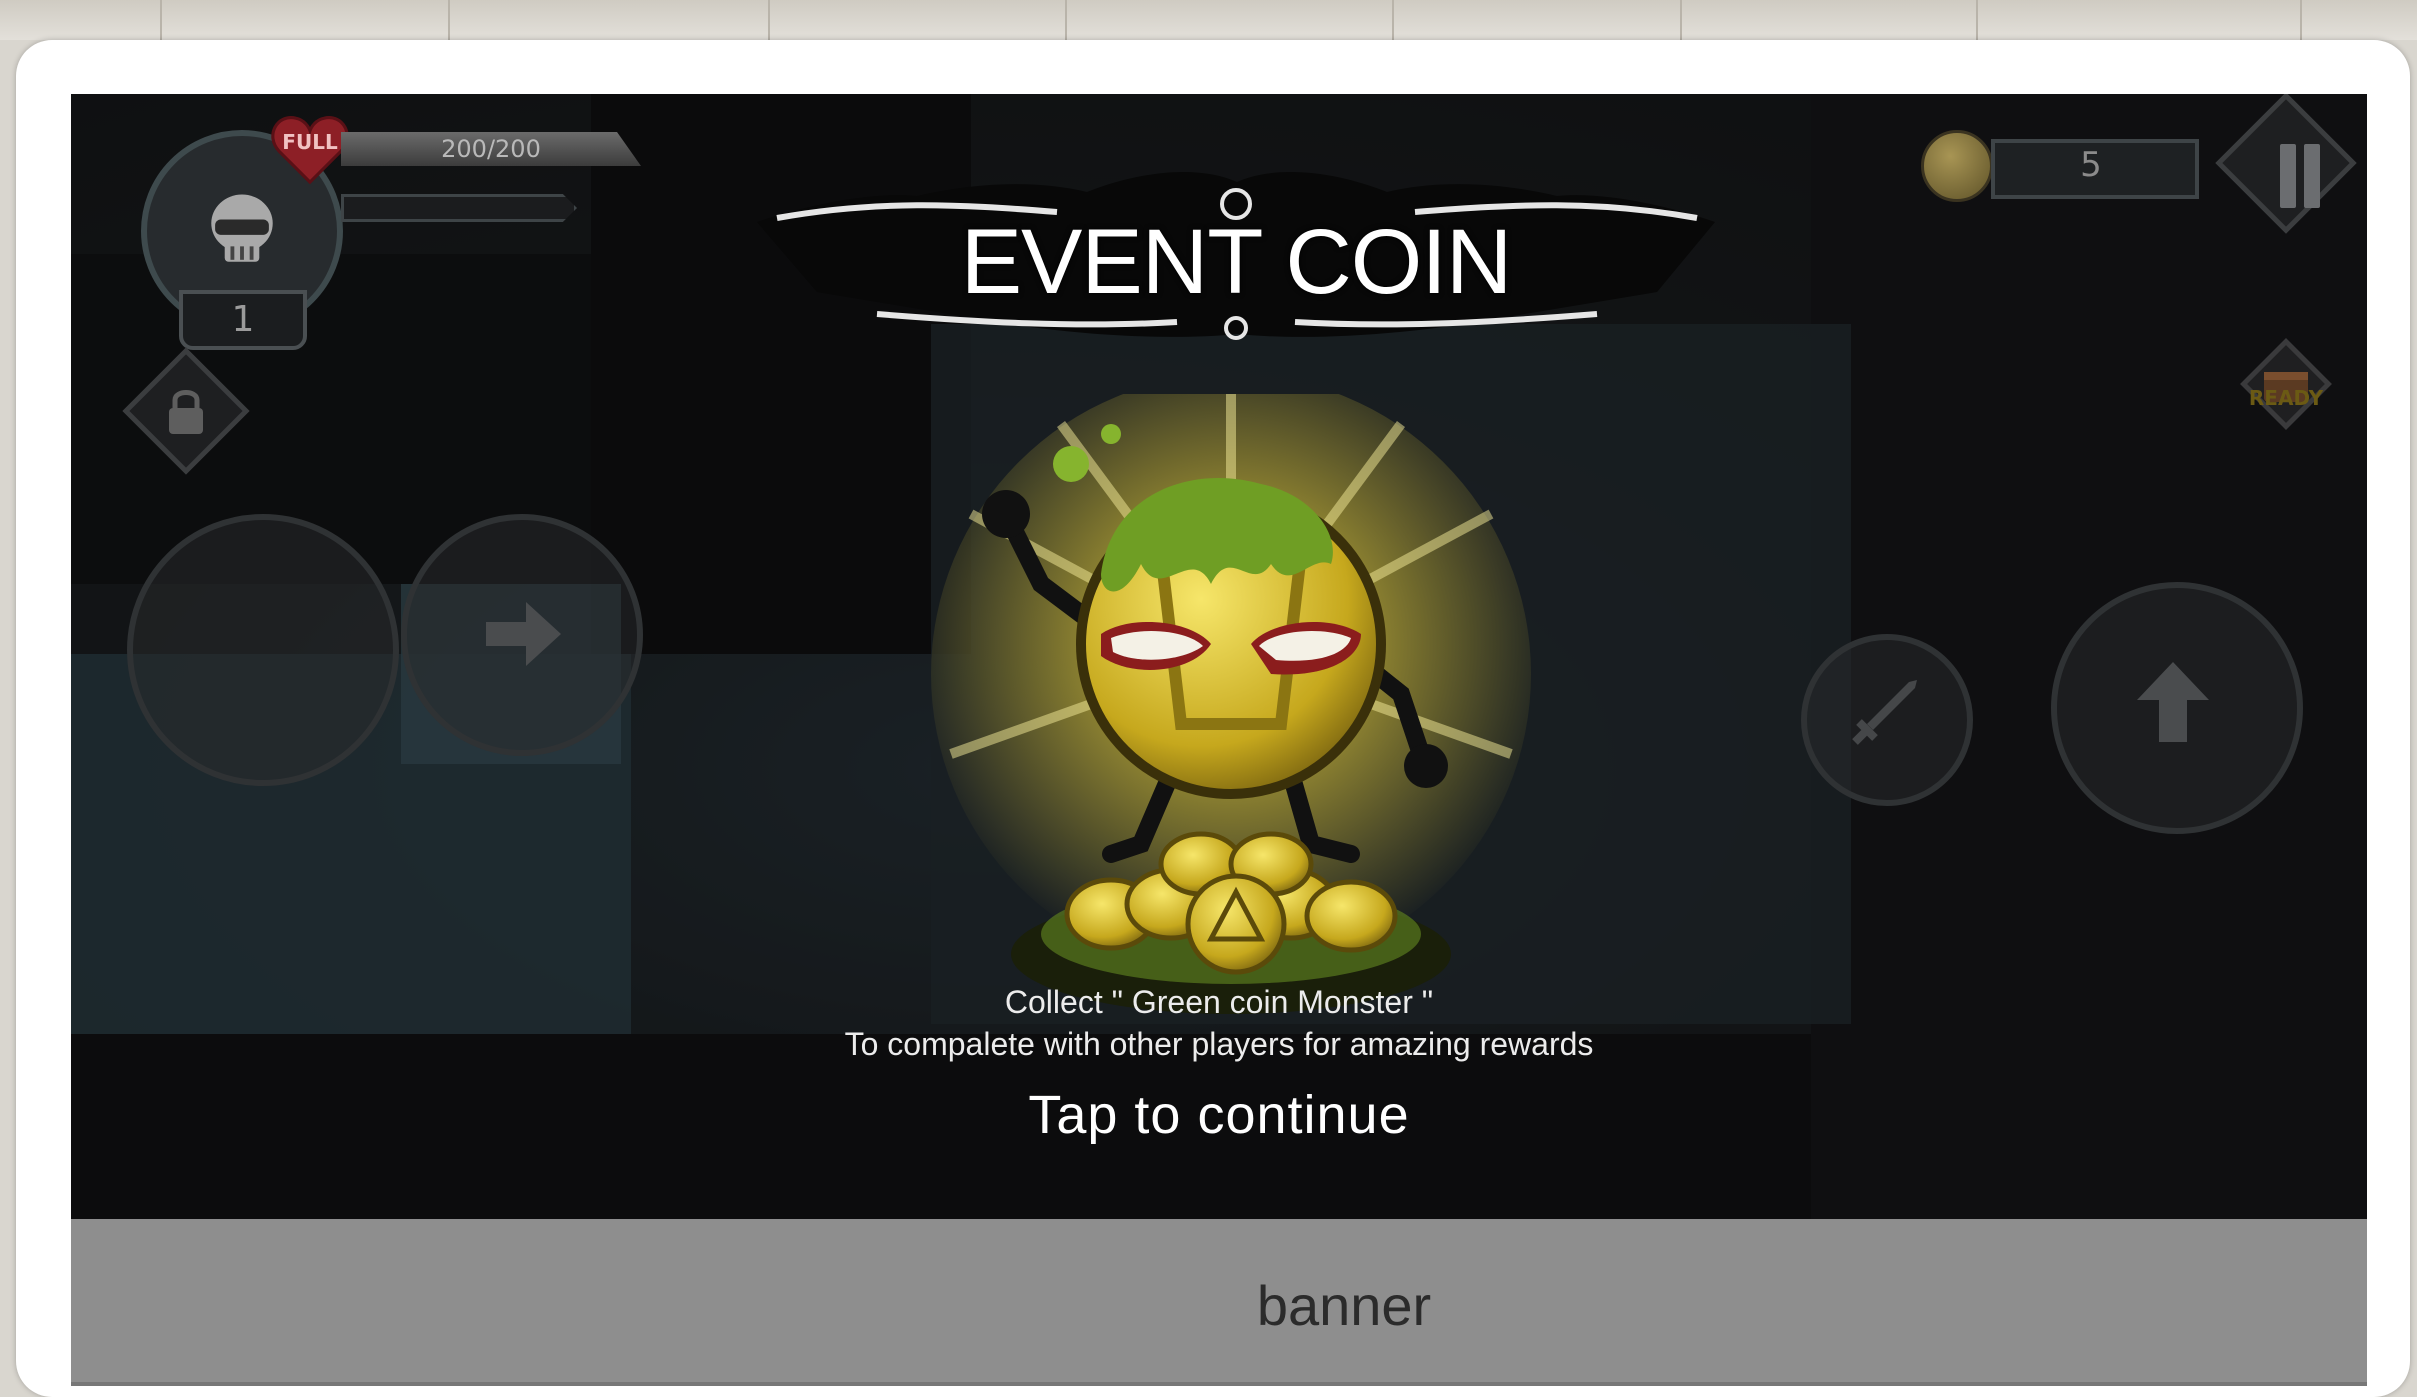  Describe the element at coordinates (523, 634) in the screenshot. I see `arrow-right-icon` at that location.